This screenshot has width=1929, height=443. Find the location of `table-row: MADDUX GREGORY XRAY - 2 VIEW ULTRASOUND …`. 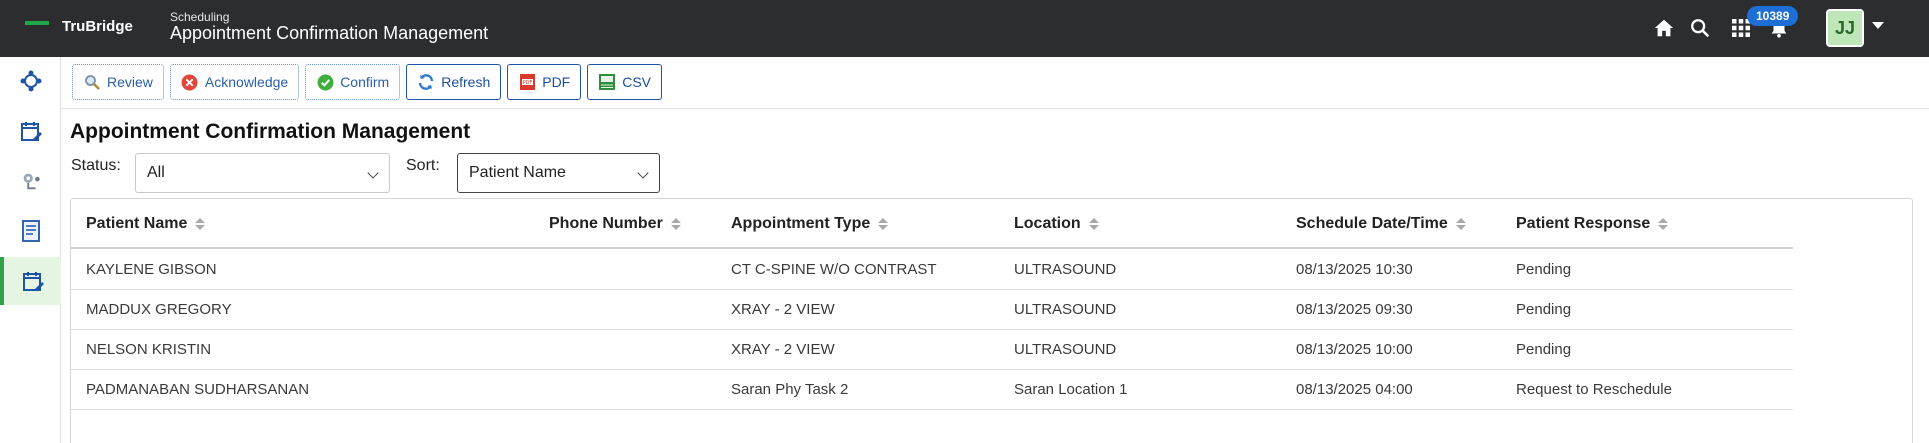

table-row: MADDUX GREGORY XRAY - 2 VIEW ULTRASOUND … is located at coordinates (932, 310).